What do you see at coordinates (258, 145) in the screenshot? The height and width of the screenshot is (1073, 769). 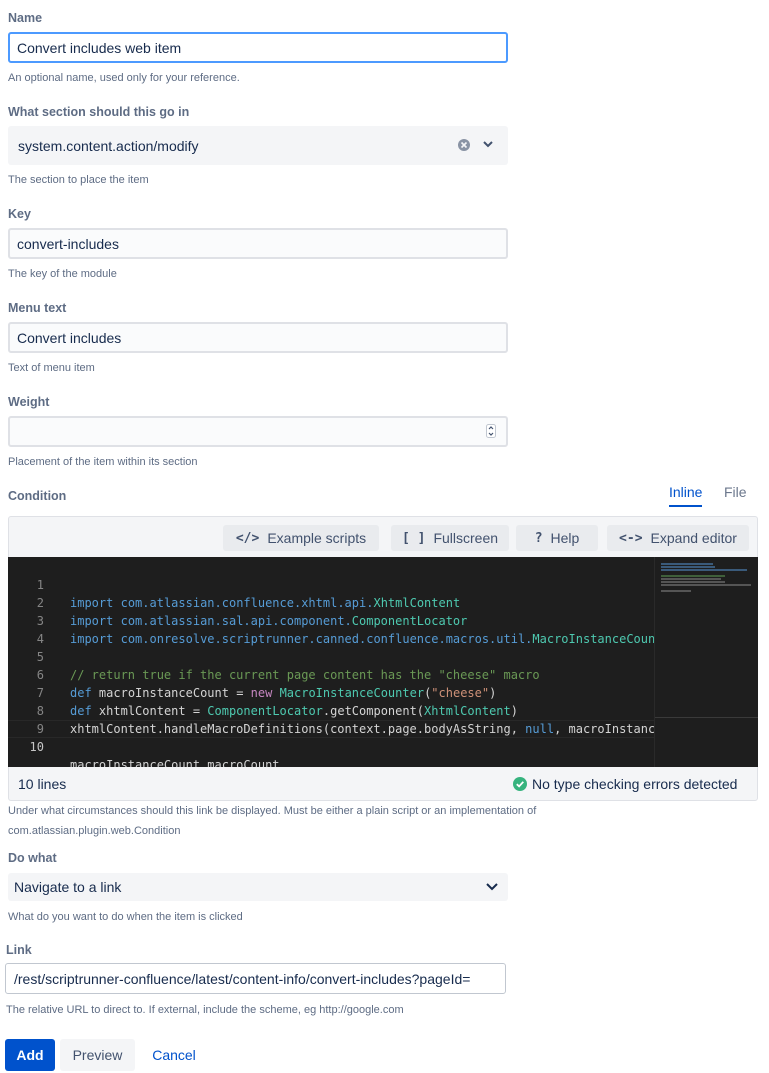 I see `section-select: system.content.action/modify` at bounding box center [258, 145].